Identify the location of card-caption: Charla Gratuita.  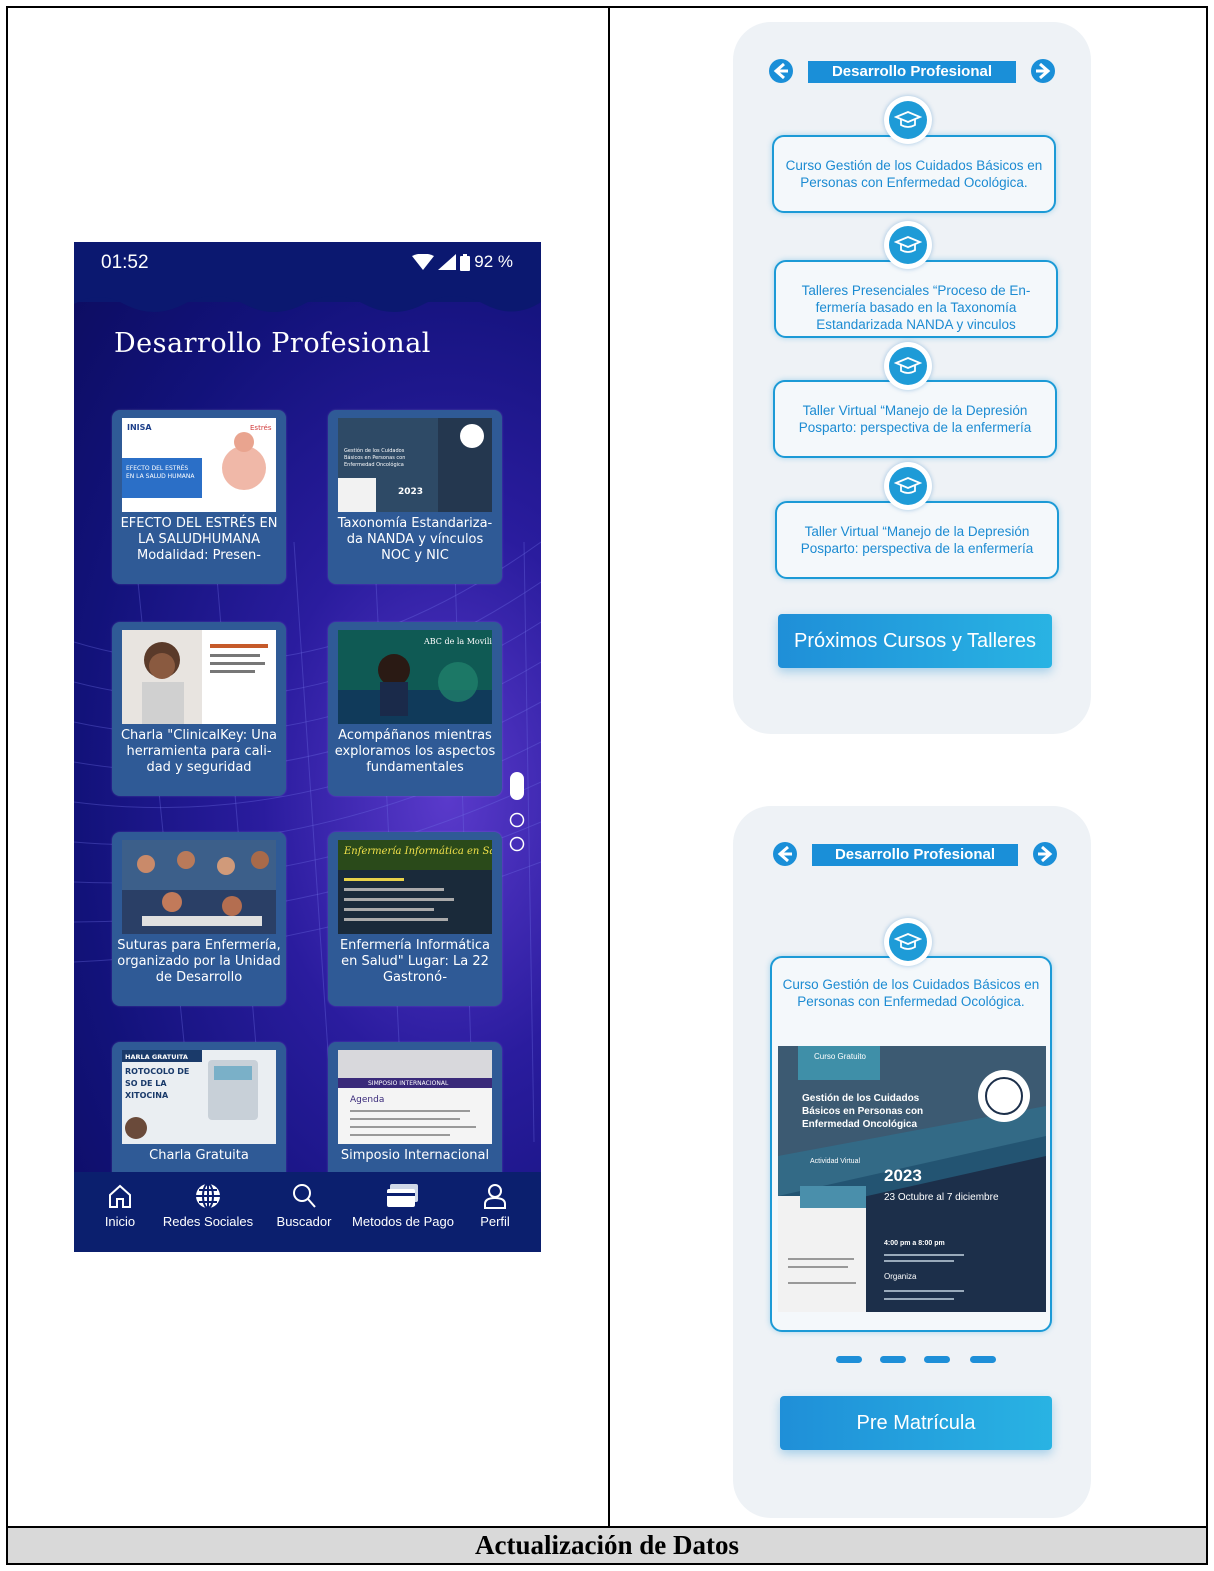
(199, 1155).